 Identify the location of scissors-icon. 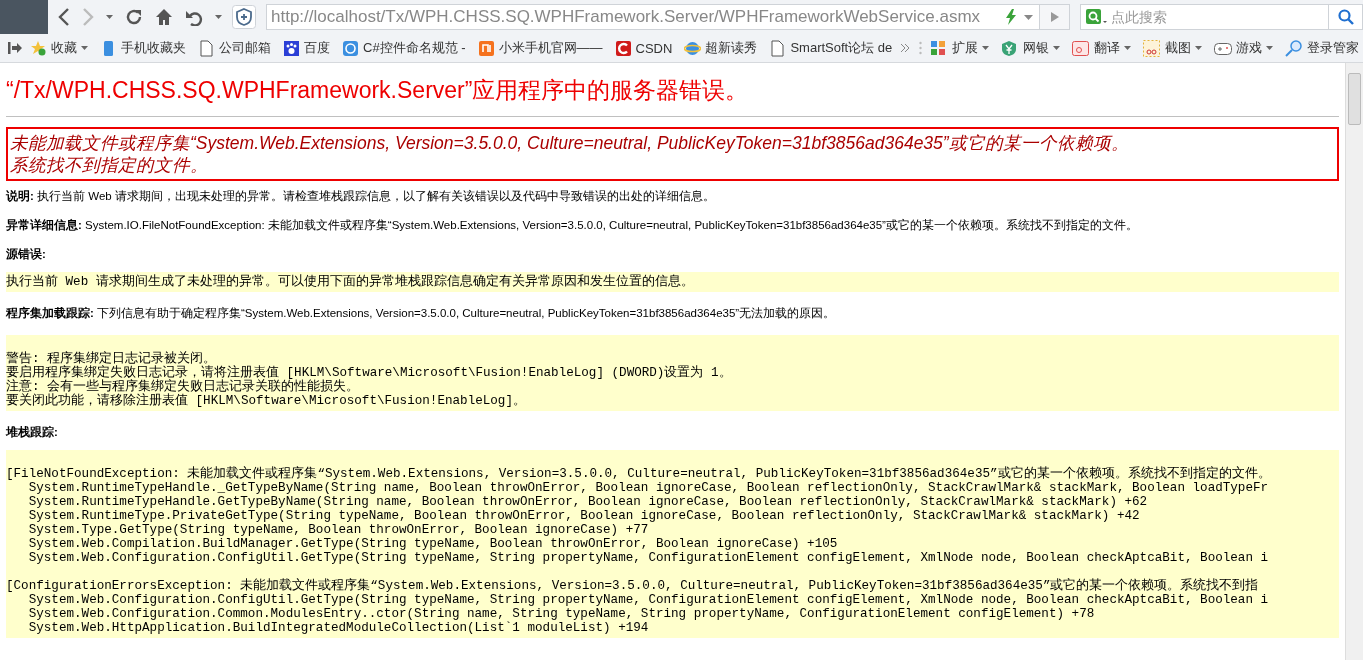
(1152, 48).